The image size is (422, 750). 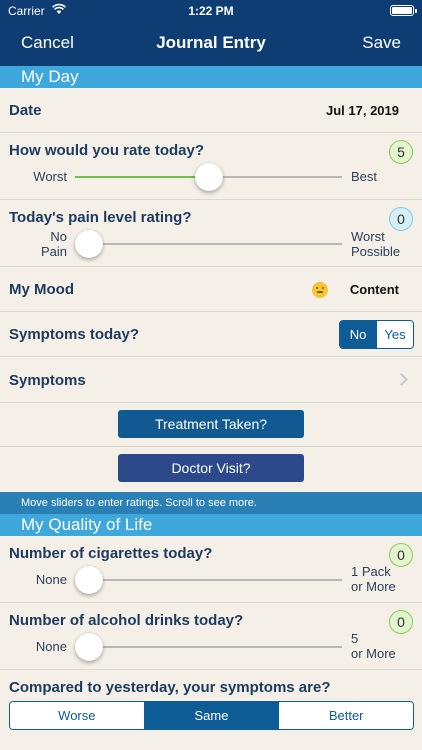 What do you see at coordinates (142, 177) in the screenshot?
I see `rating-slider-fill` at bounding box center [142, 177].